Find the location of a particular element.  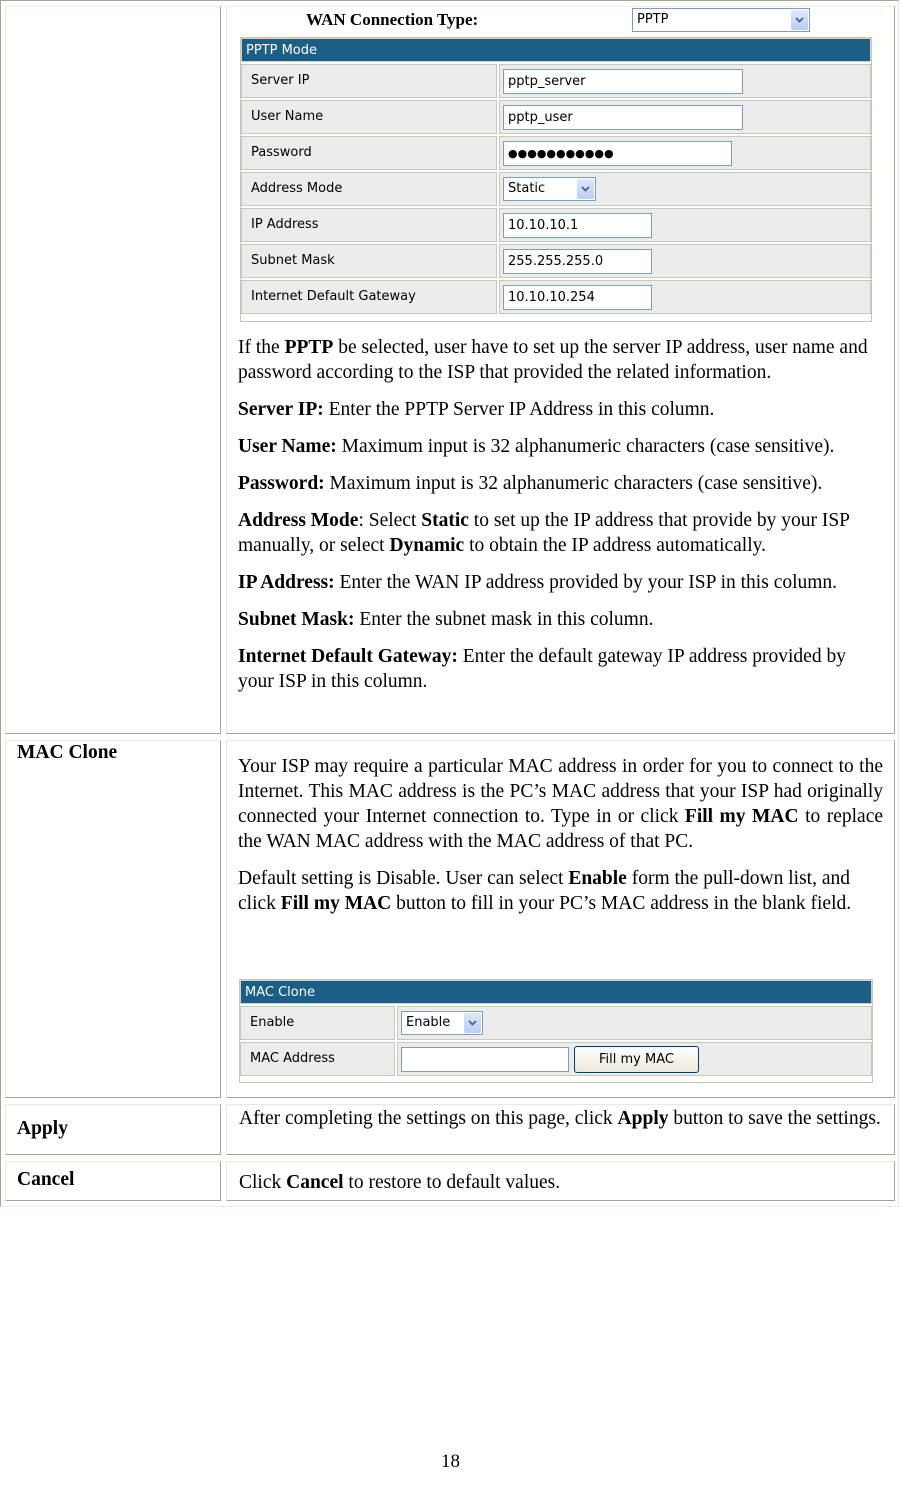

server-ip-label: Server IP is located at coordinates (369, 81).